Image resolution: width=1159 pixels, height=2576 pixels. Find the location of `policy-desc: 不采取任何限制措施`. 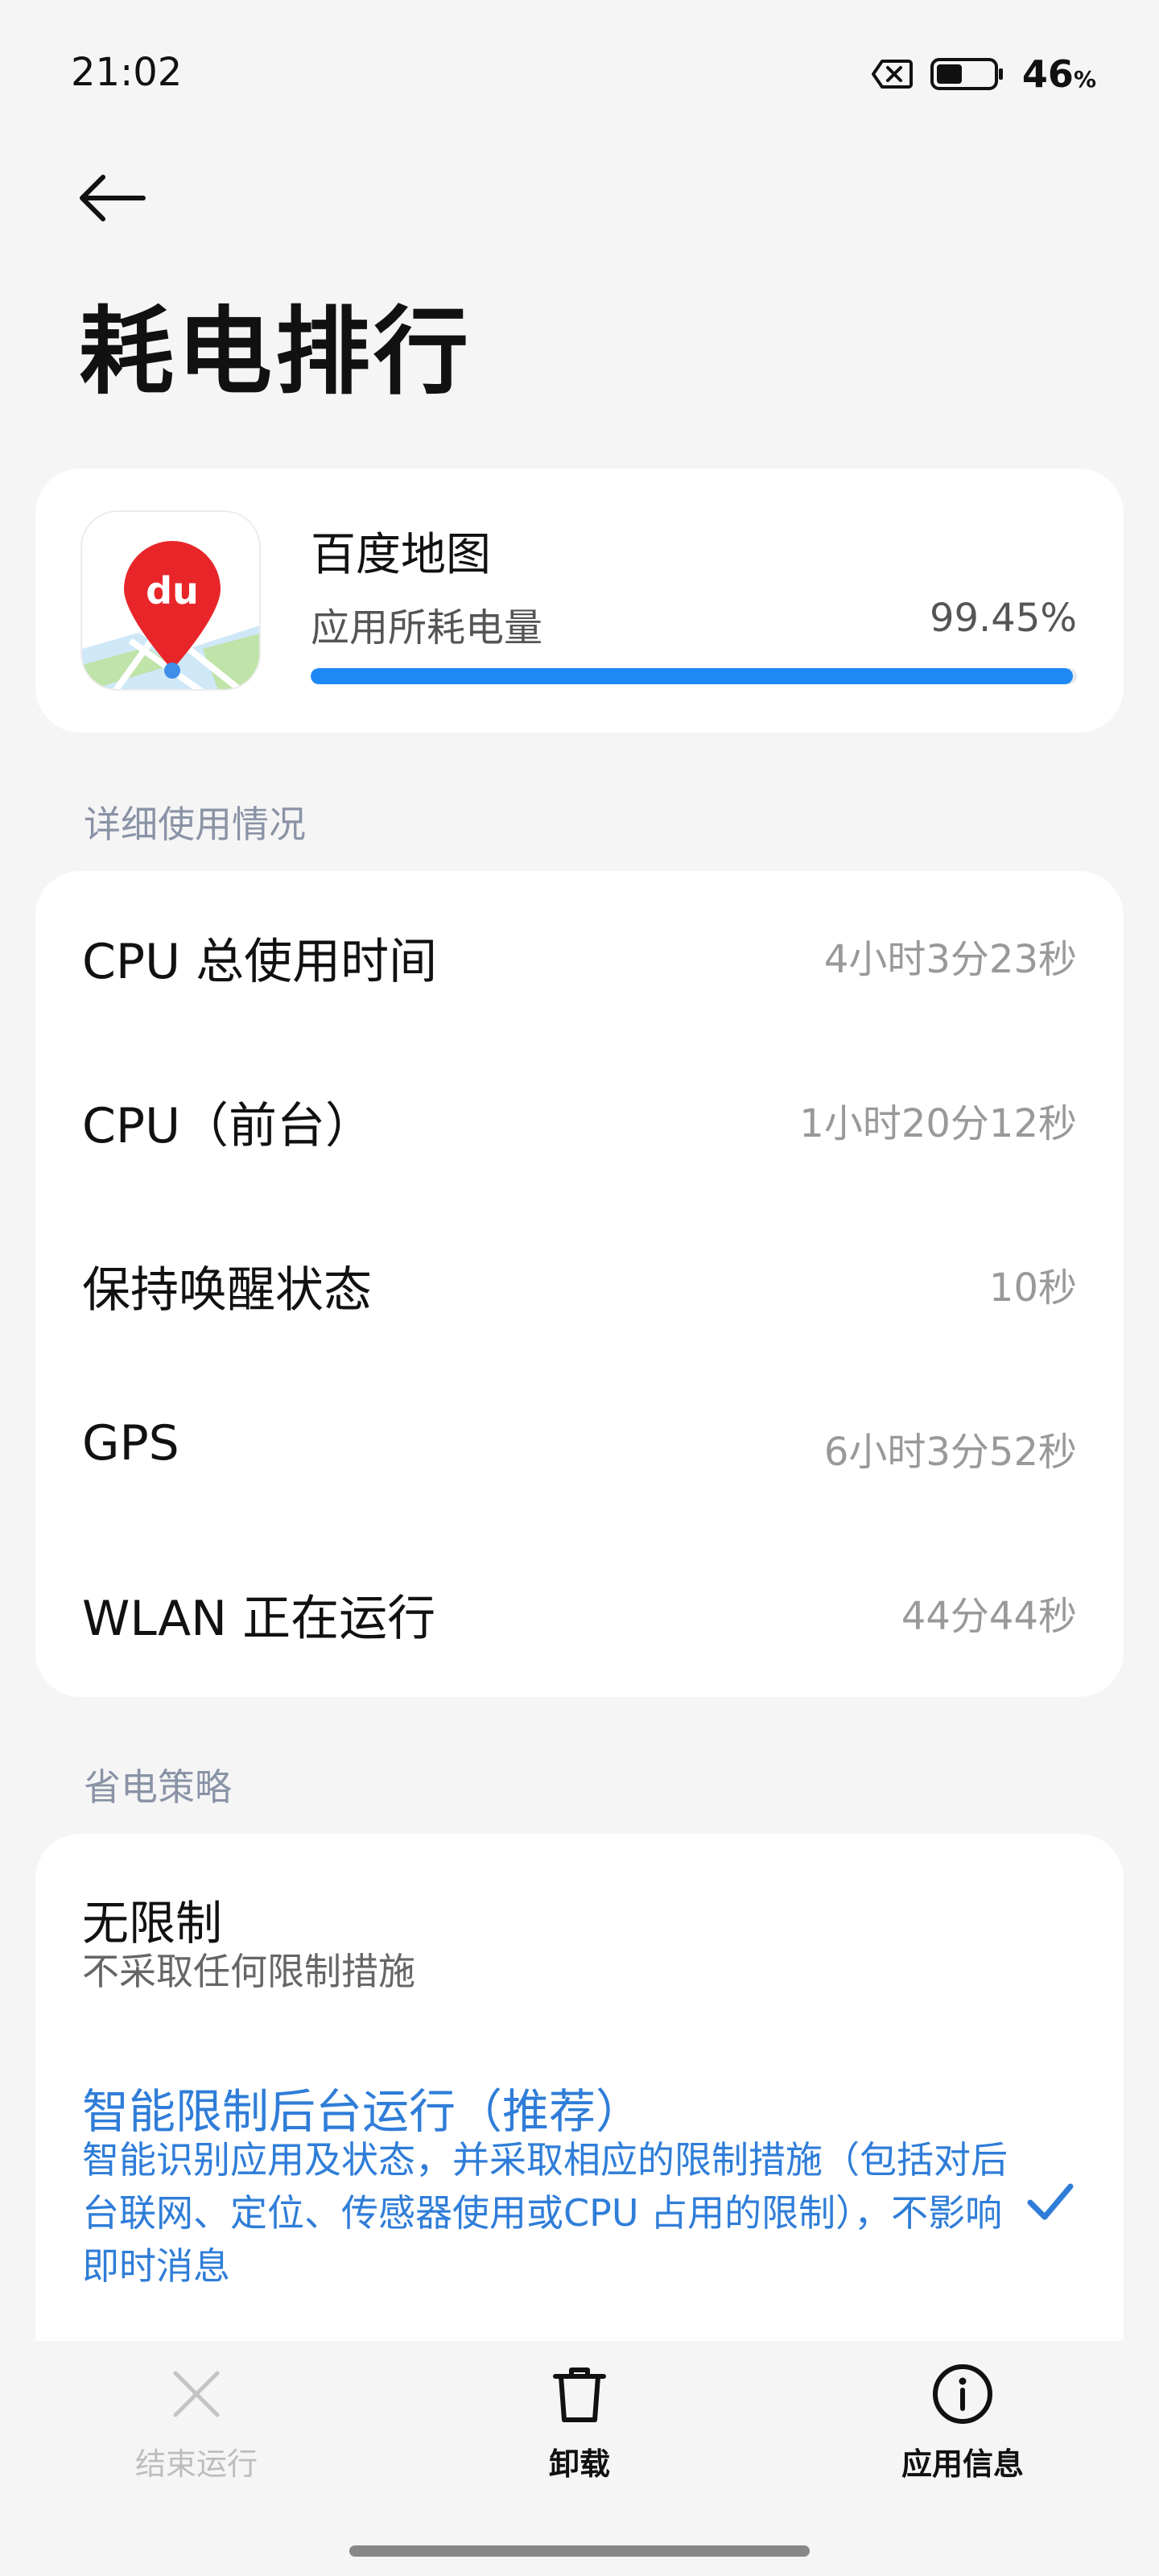

policy-desc: 不采取任何限制措施 is located at coordinates (248, 1971).